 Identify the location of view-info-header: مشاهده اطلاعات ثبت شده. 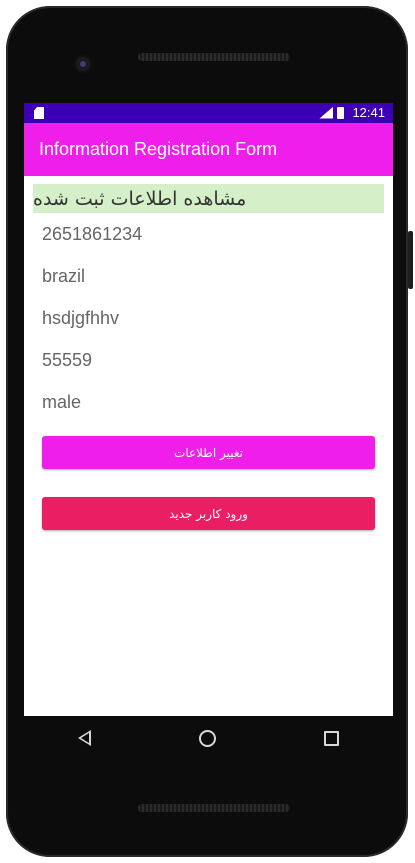
(208, 198).